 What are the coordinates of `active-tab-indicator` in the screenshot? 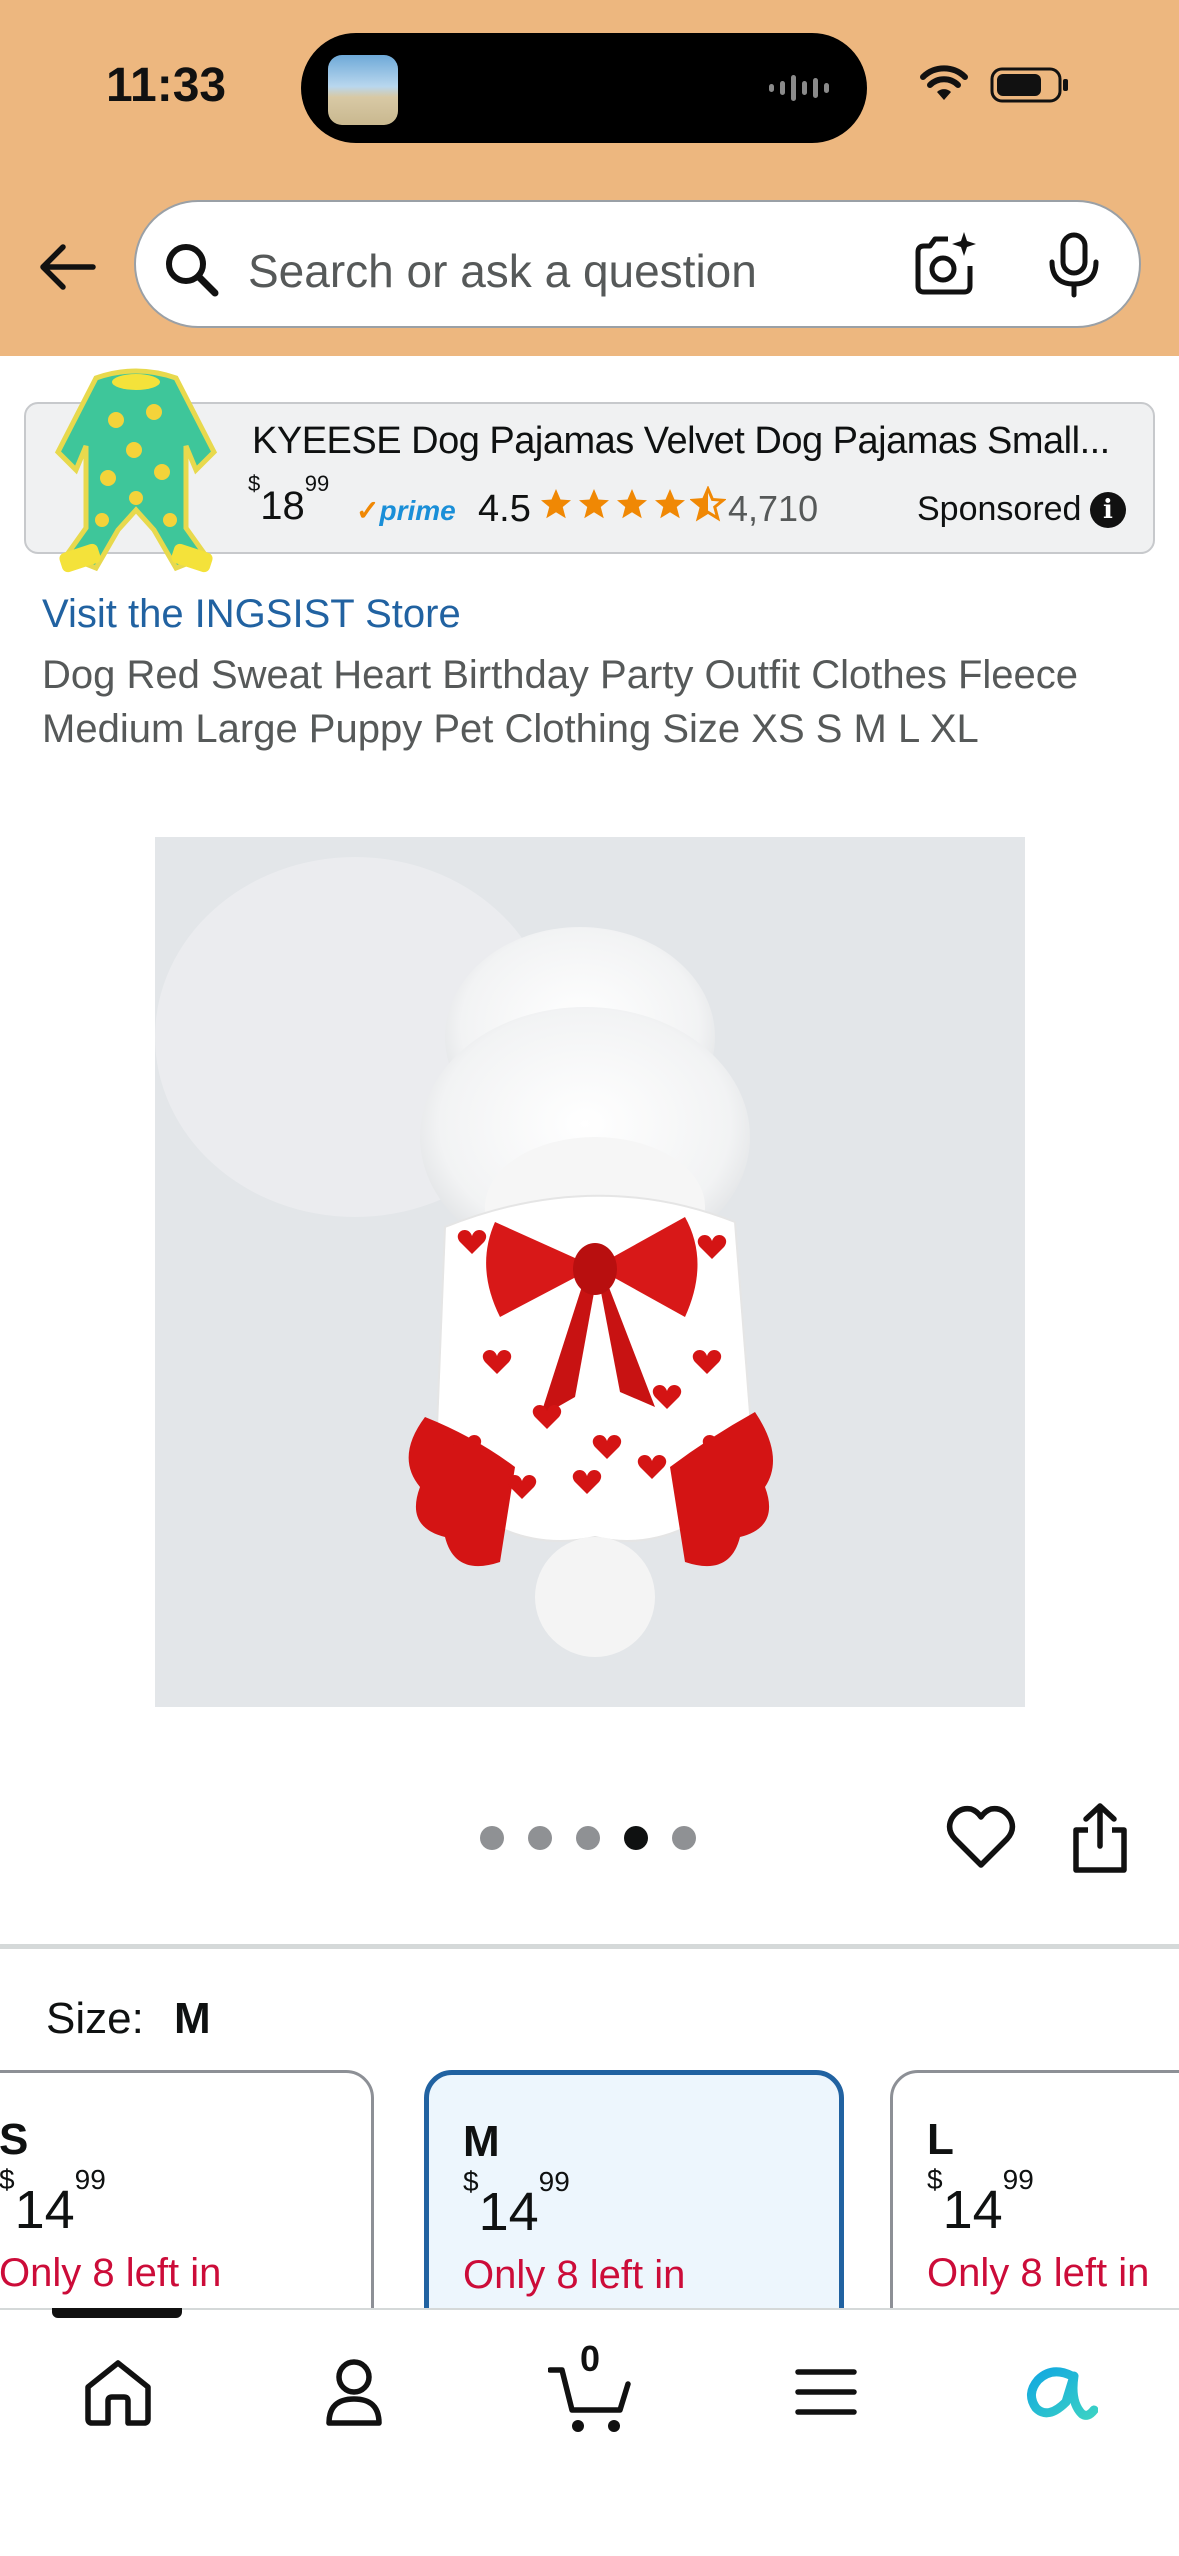 It's located at (117, 2313).